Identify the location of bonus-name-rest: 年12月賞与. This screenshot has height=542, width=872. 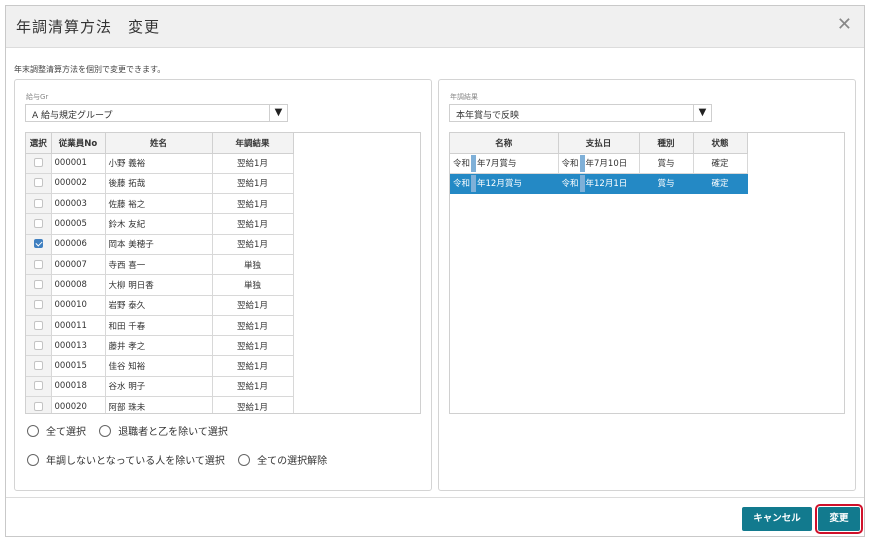
(499, 183).